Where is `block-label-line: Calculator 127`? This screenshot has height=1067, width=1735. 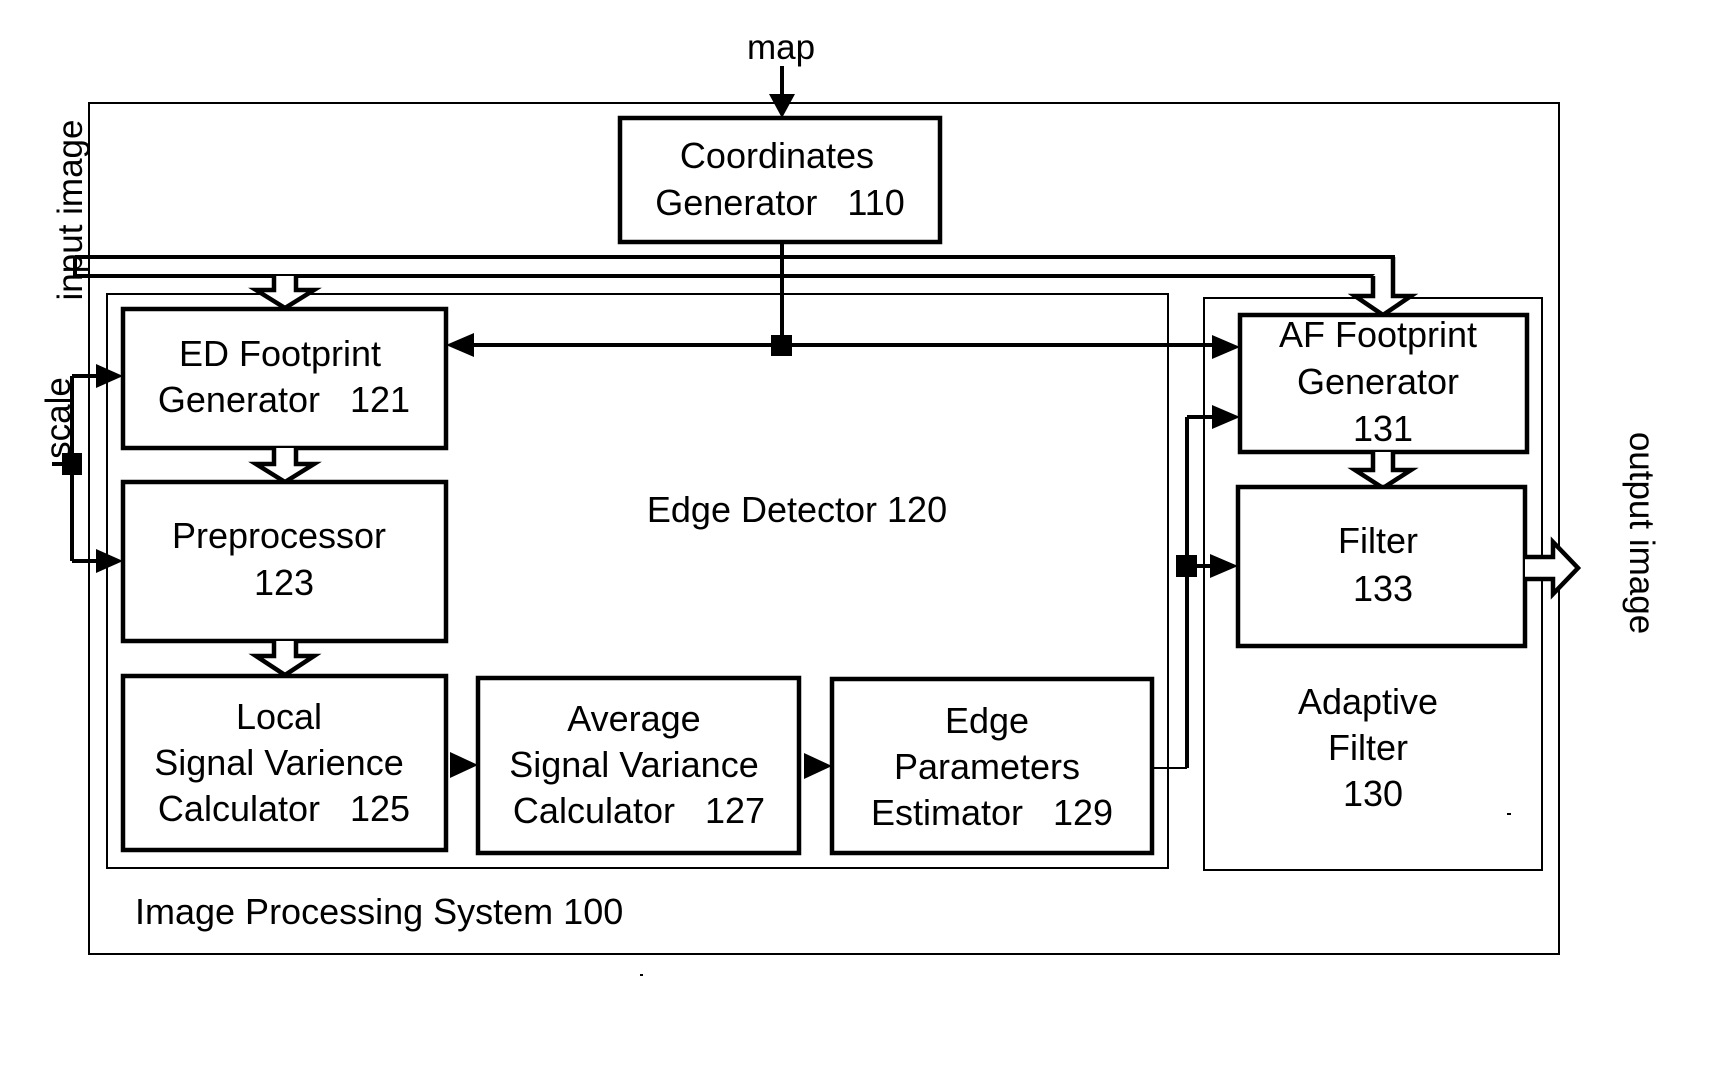 block-label-line: Calculator 127 is located at coordinates (639, 810).